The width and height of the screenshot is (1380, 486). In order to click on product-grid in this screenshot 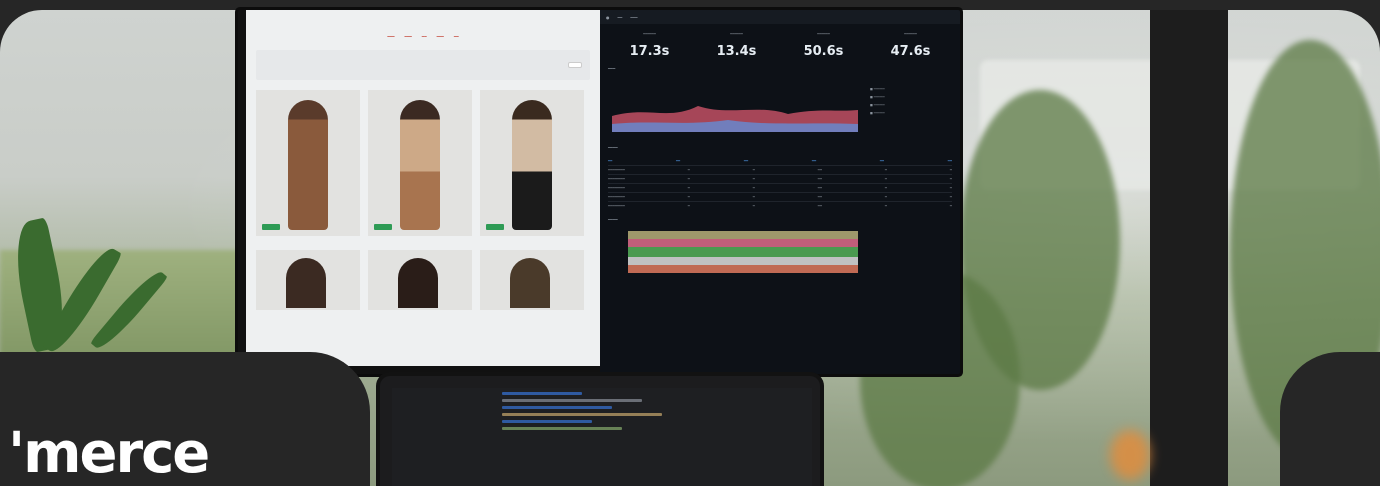, I will do `click(423, 163)`.